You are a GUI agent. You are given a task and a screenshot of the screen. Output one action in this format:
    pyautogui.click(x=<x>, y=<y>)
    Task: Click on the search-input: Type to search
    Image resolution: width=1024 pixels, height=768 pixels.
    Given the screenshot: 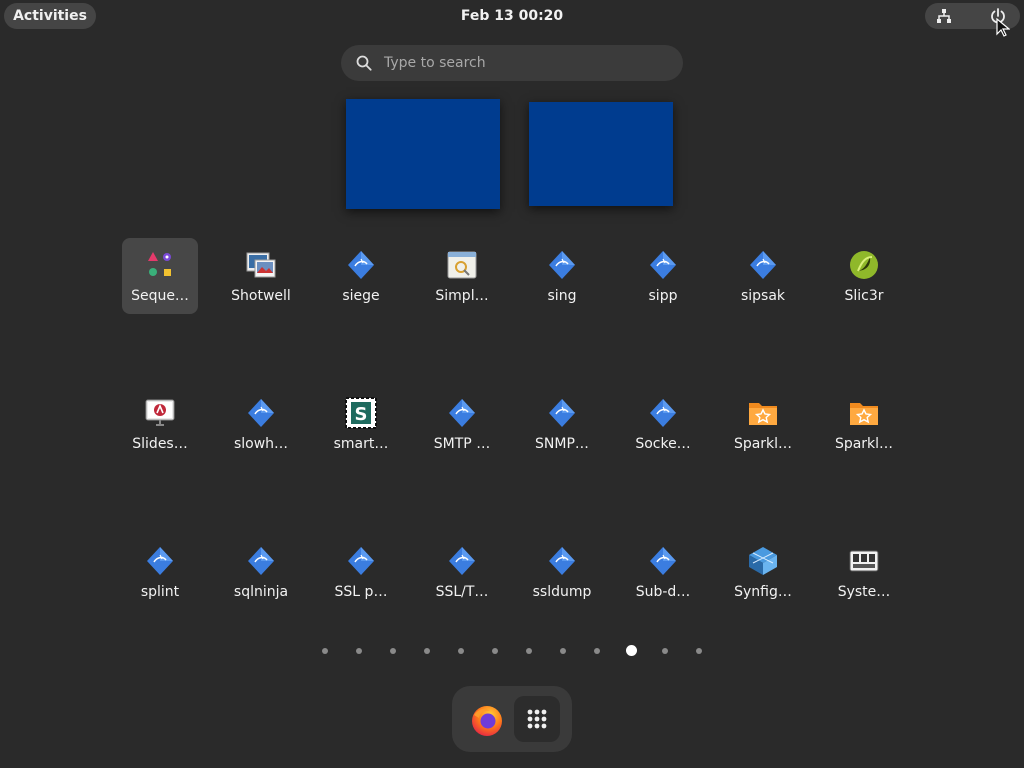 What is the action you would take?
    pyautogui.click(x=512, y=63)
    